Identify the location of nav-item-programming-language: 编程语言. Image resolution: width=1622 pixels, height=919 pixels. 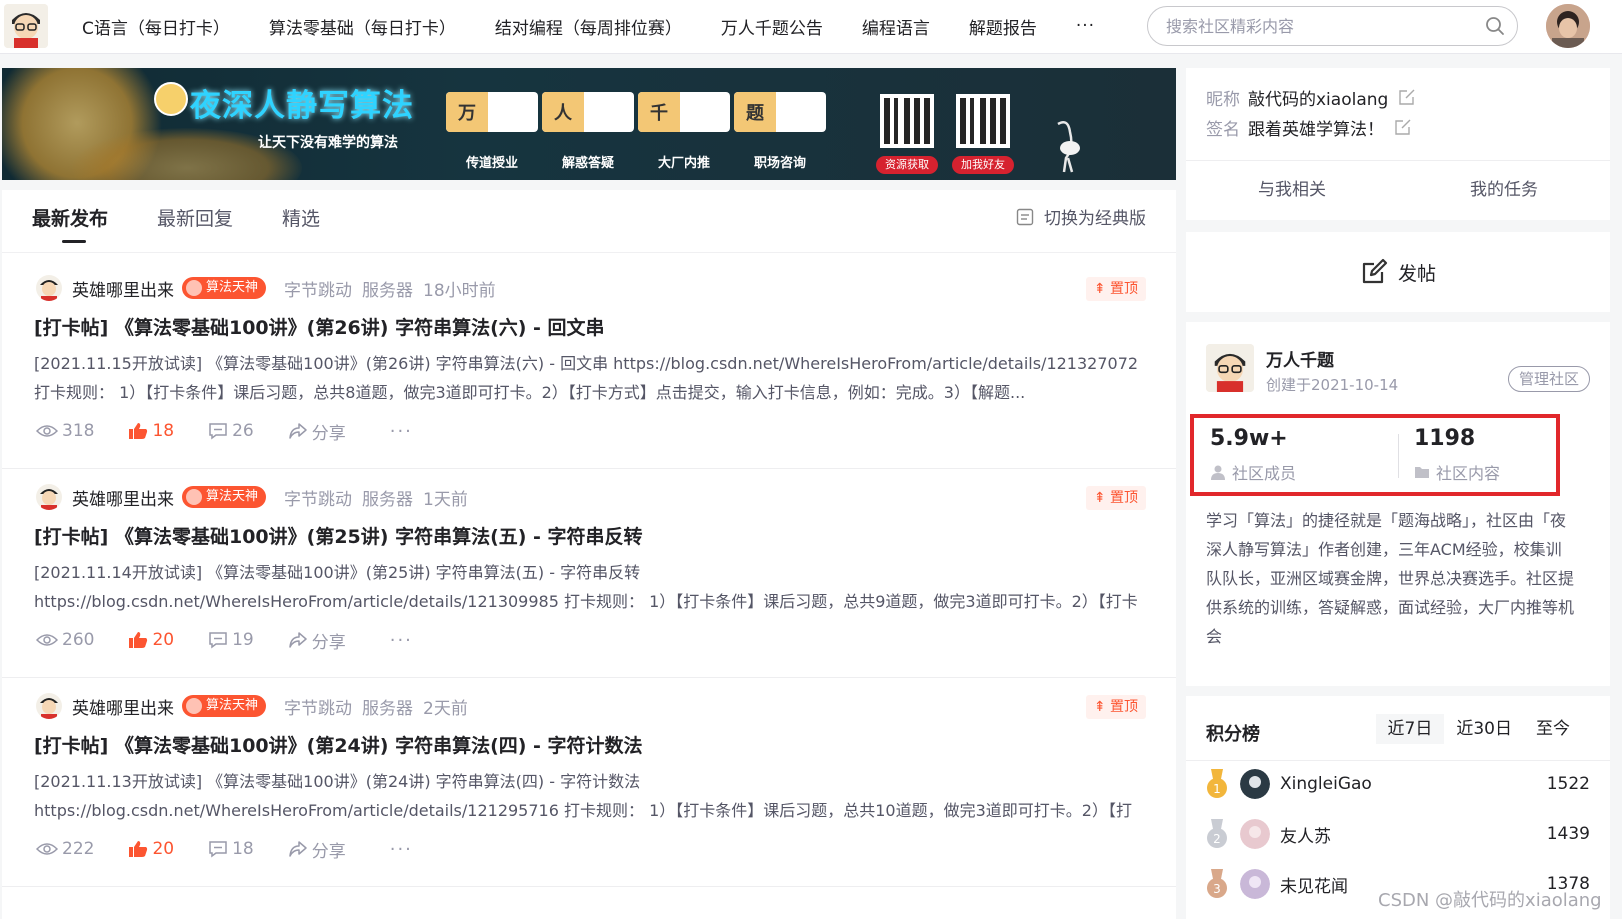
(896, 26).